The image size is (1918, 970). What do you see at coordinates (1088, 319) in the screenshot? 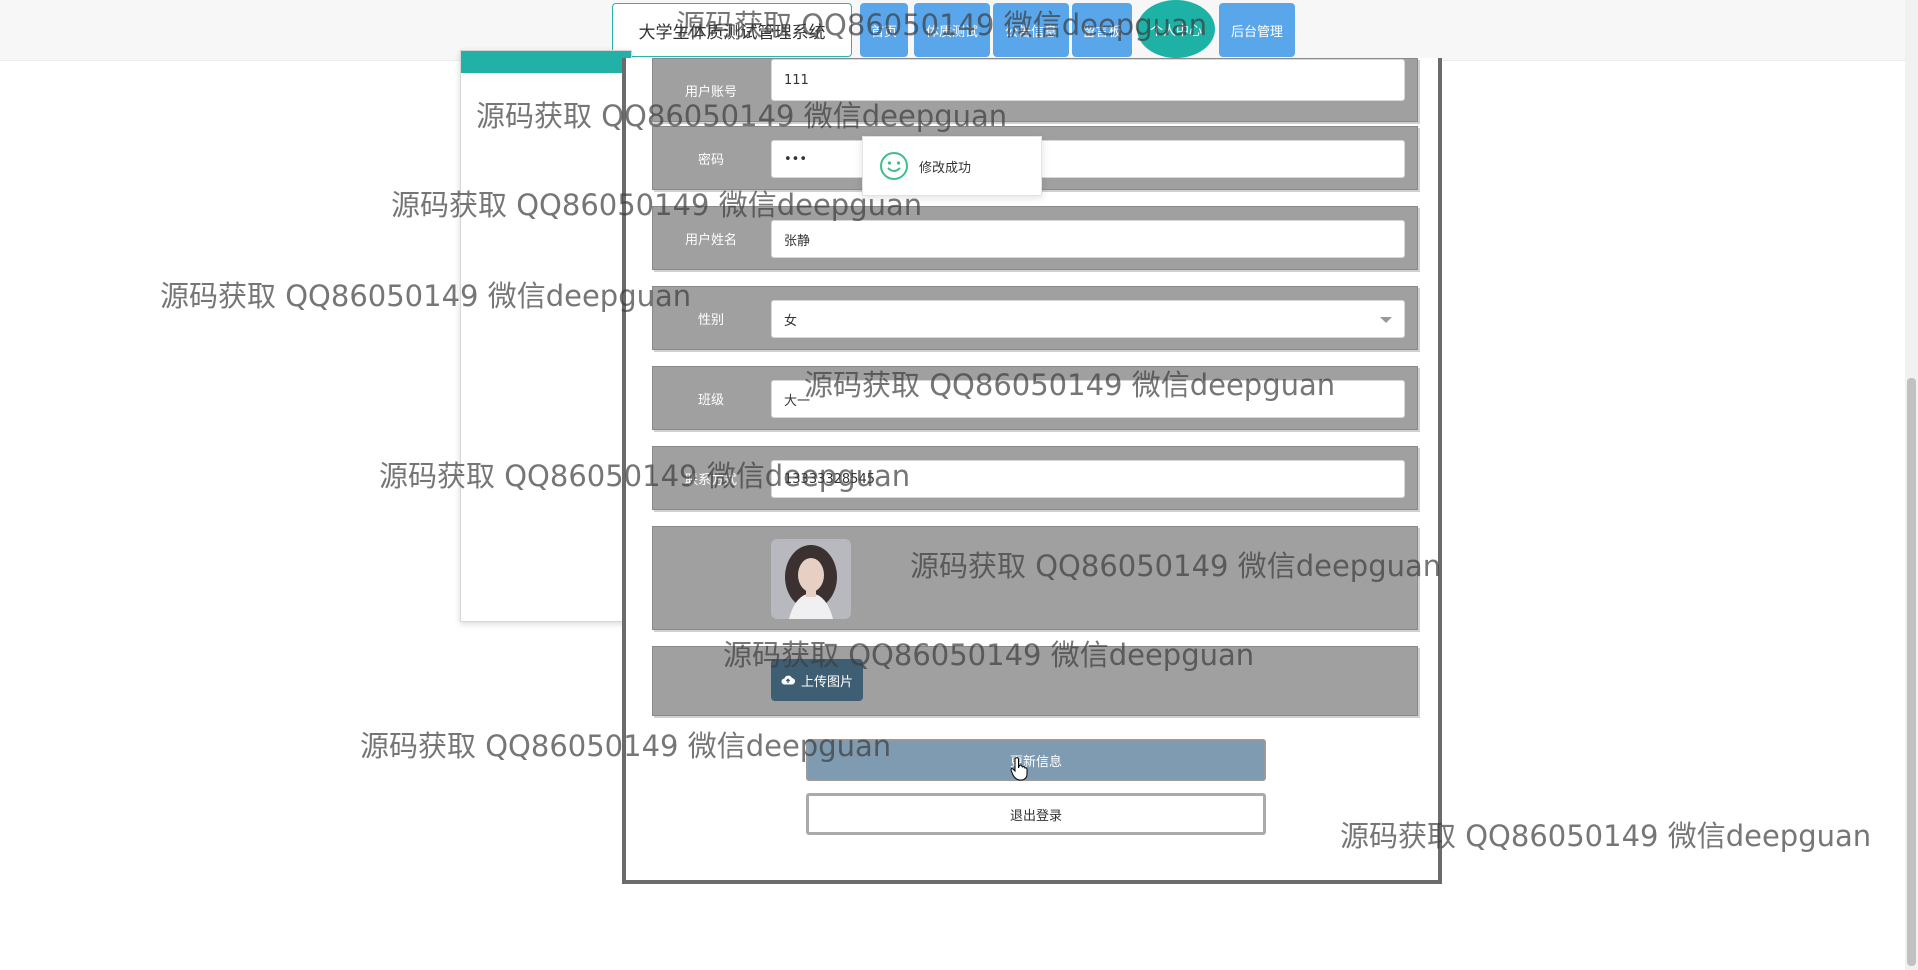
I see `gender-select: 女` at bounding box center [1088, 319].